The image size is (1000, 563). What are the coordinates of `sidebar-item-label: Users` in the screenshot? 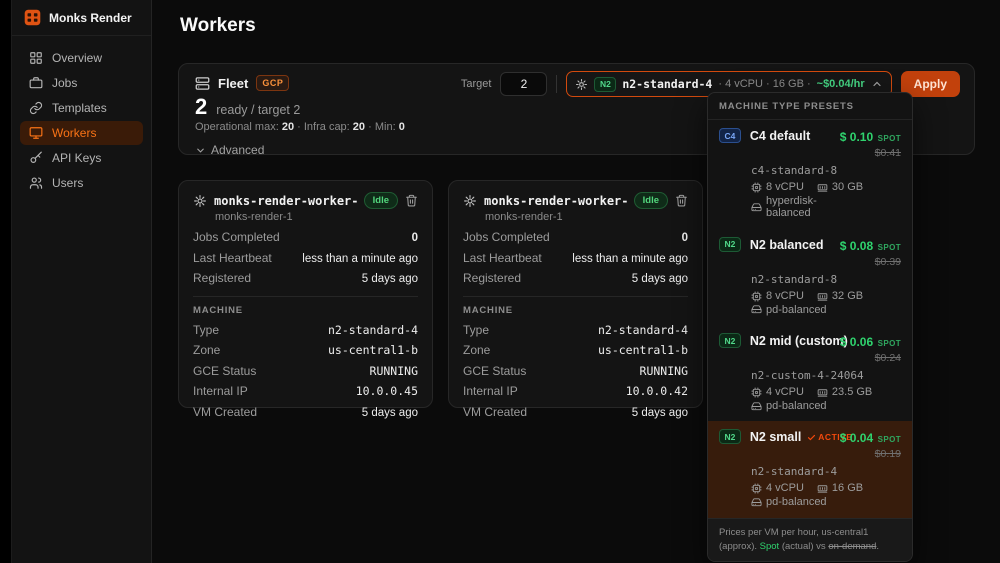 It's located at (68, 183).